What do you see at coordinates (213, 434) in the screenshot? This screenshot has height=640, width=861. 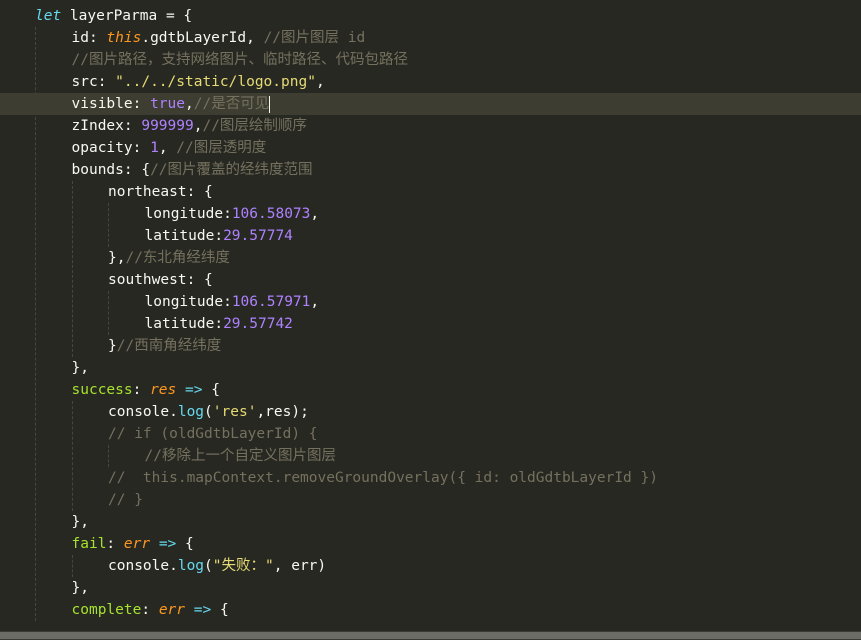 I see `code-text: // if (oldGdtbLayerId) {` at bounding box center [213, 434].